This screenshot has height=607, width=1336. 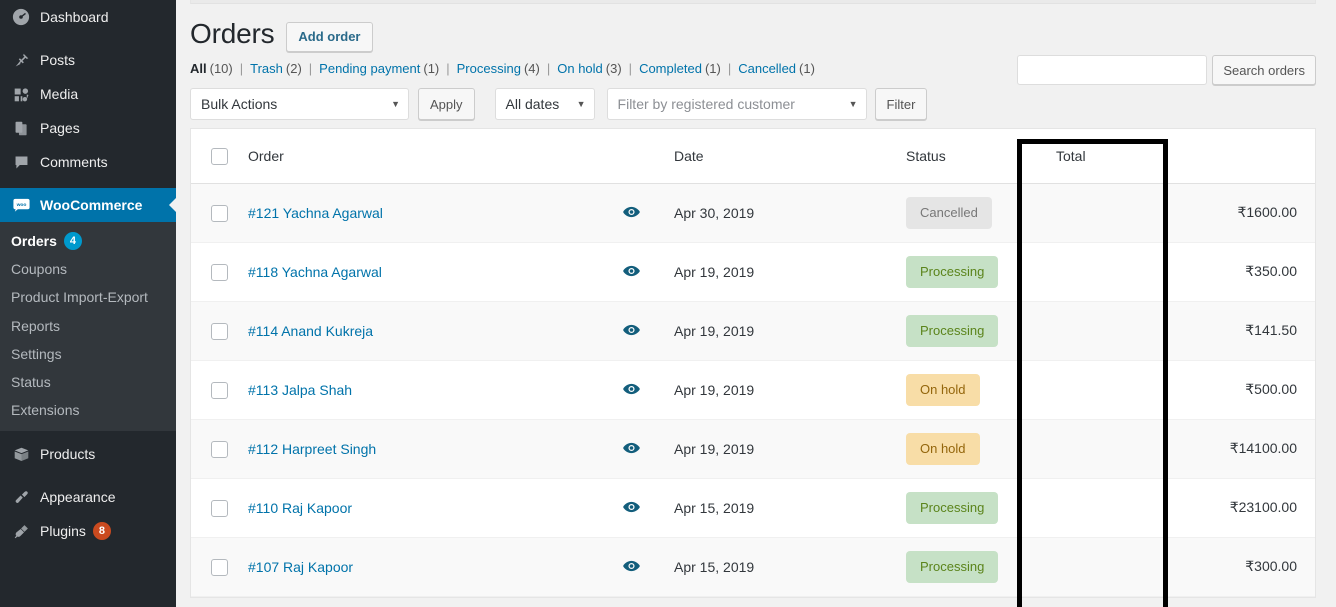 I want to click on apply-button: Apply, so click(x=446, y=104).